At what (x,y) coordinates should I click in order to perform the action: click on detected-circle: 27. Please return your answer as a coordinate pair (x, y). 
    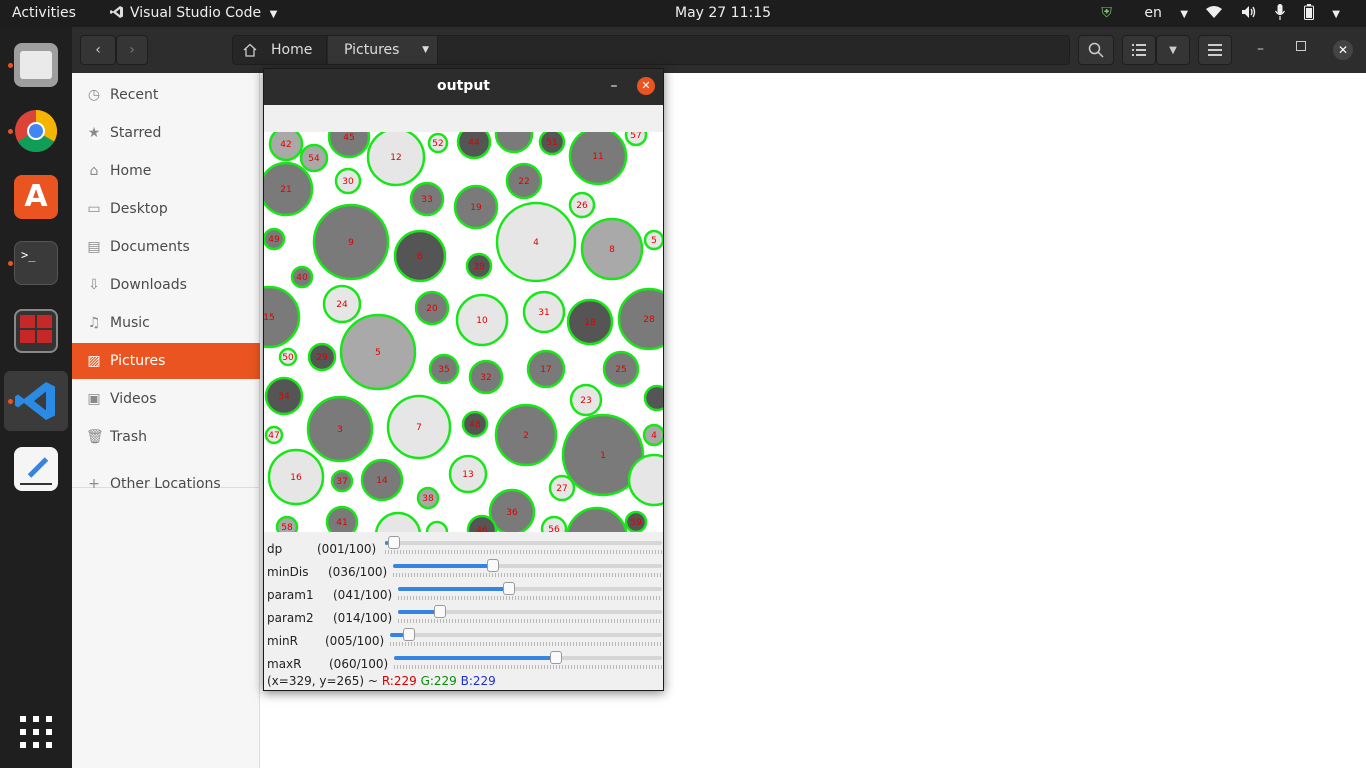
    Looking at the image, I should click on (562, 488).